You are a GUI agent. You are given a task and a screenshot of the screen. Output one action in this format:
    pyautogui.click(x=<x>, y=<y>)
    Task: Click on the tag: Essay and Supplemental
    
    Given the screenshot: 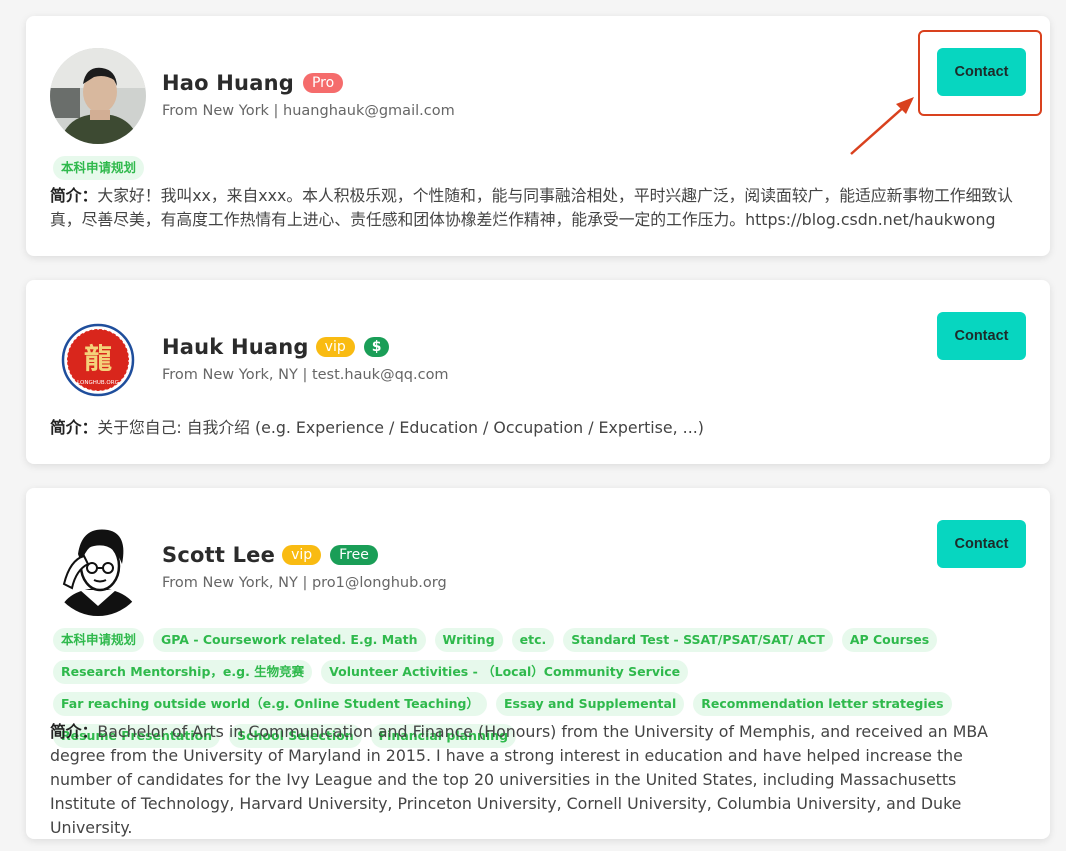 What is the action you would take?
    pyautogui.click(x=590, y=704)
    